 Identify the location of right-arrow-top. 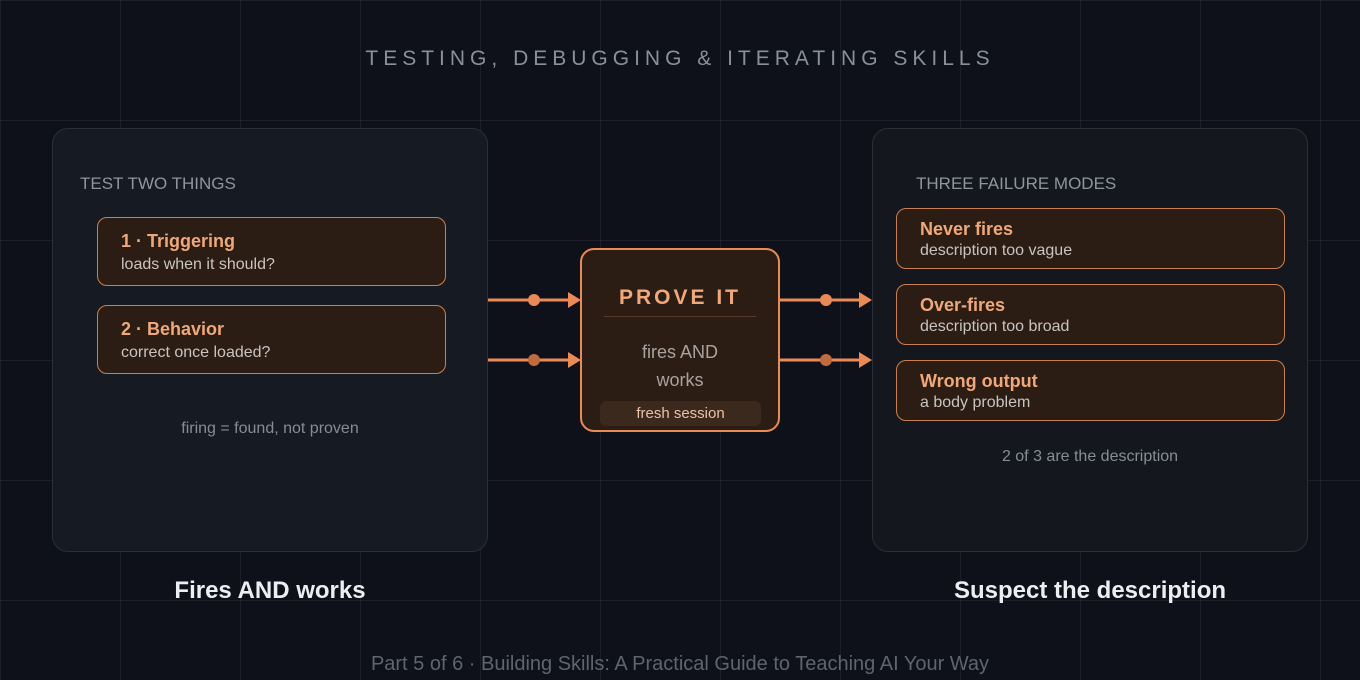
(826, 300).